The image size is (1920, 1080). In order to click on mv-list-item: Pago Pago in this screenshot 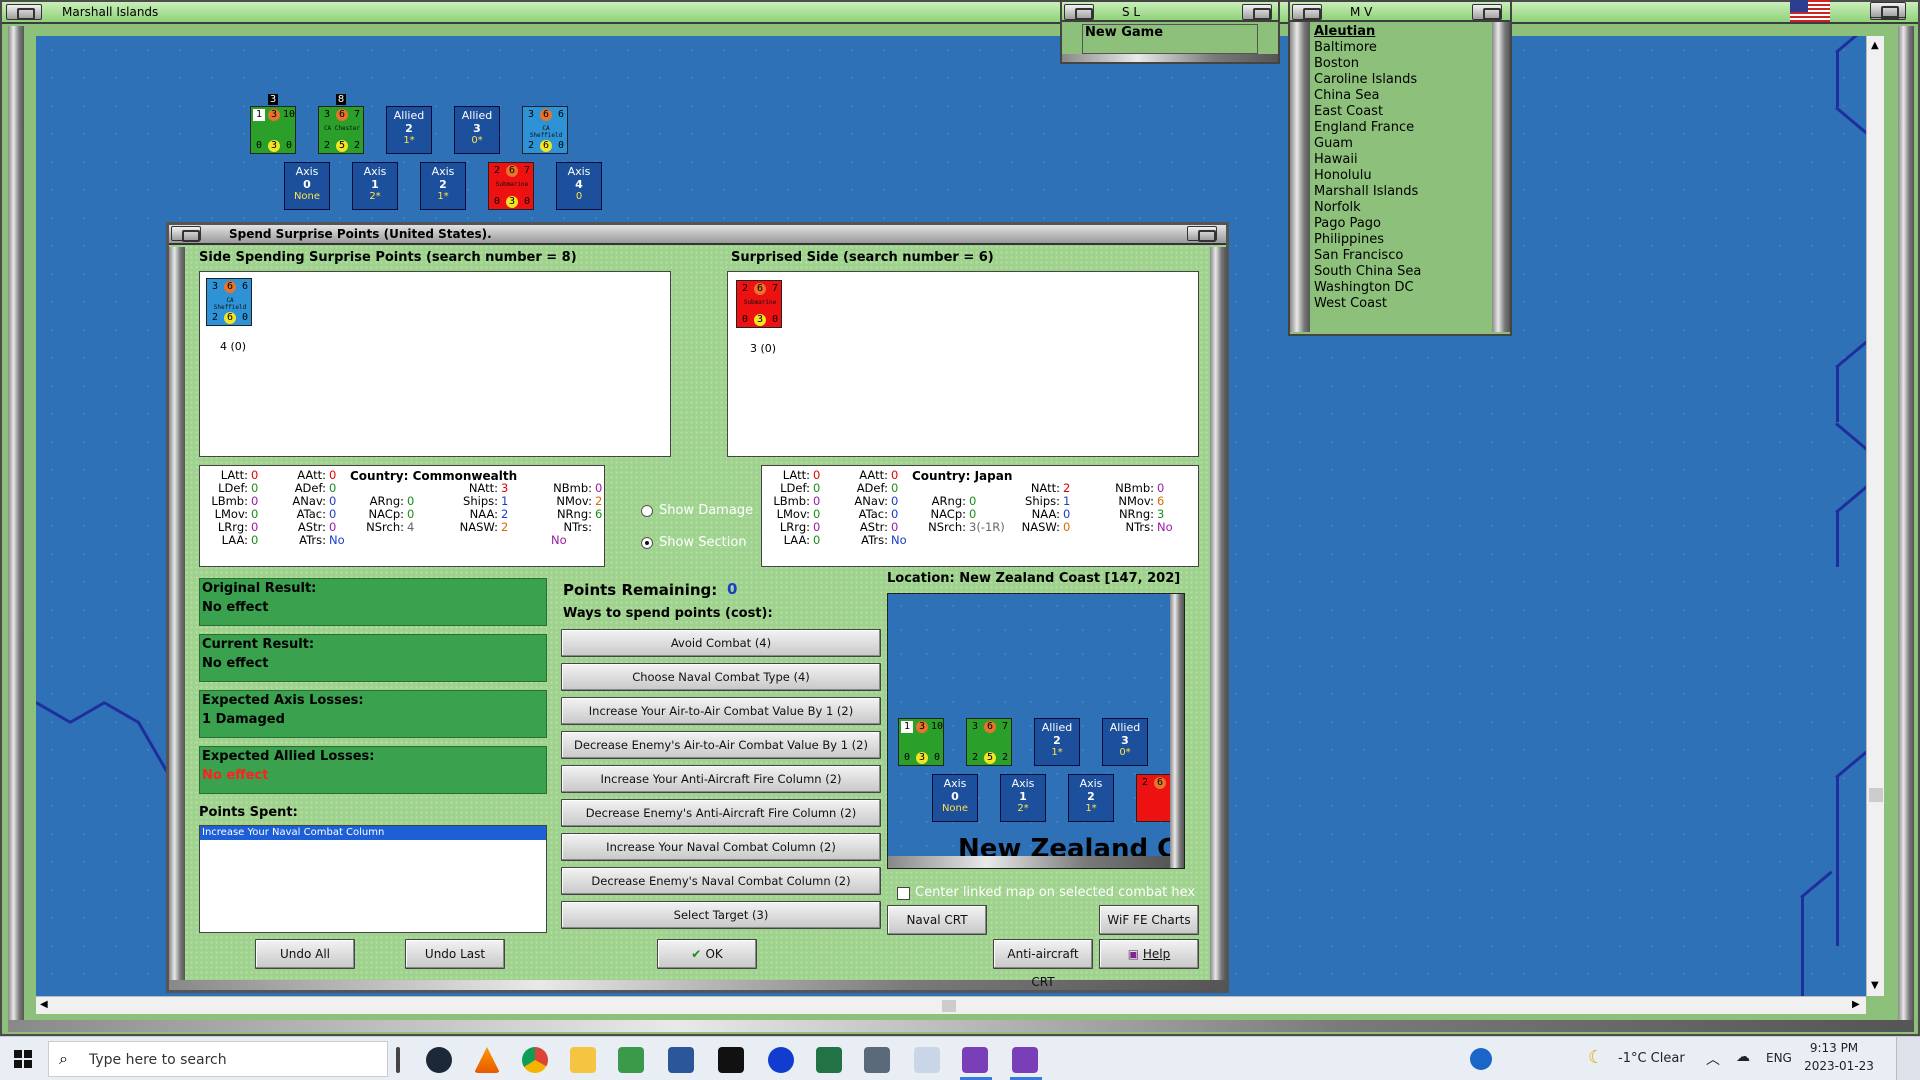, I will do `click(1401, 224)`.